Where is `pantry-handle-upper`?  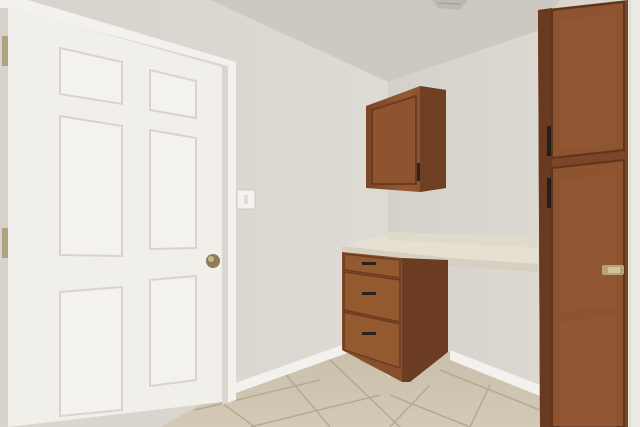 pantry-handle-upper is located at coordinates (549, 141).